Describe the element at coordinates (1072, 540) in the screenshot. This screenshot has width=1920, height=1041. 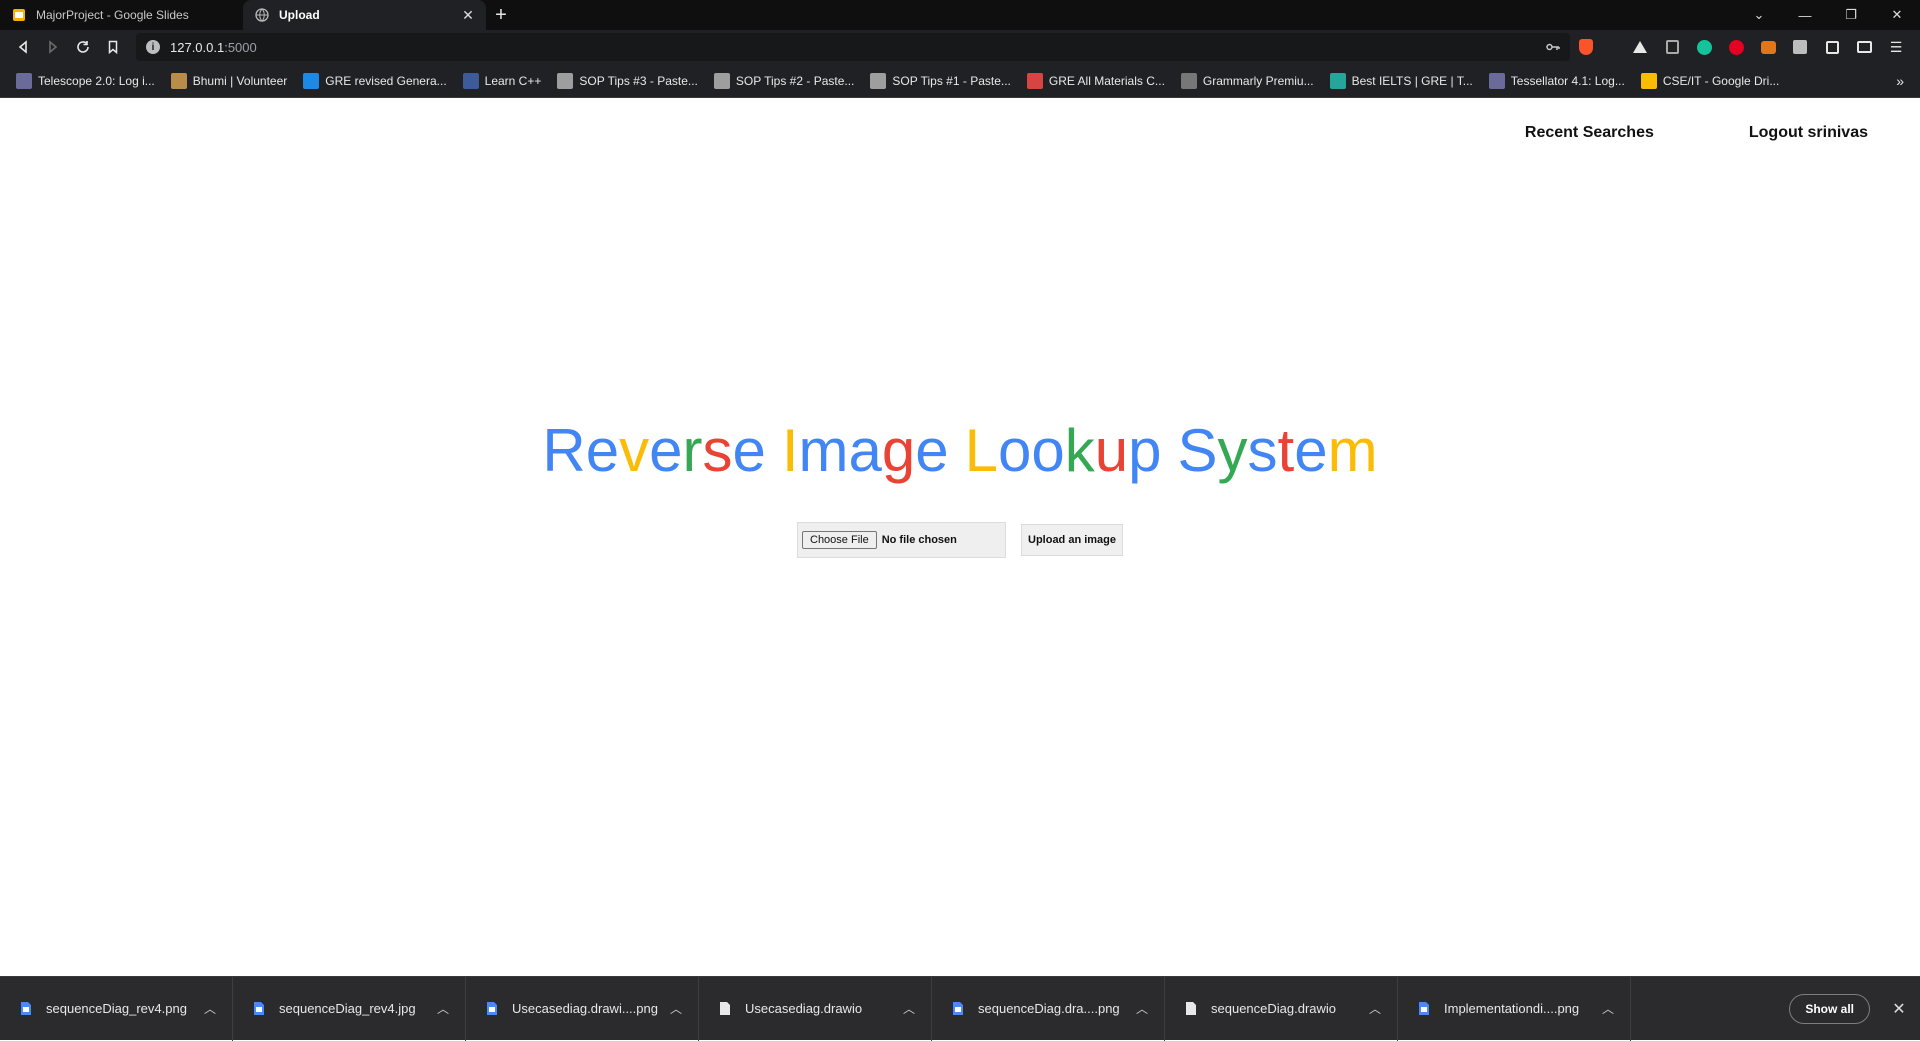
I see `upload-button: Upload an image` at that location.